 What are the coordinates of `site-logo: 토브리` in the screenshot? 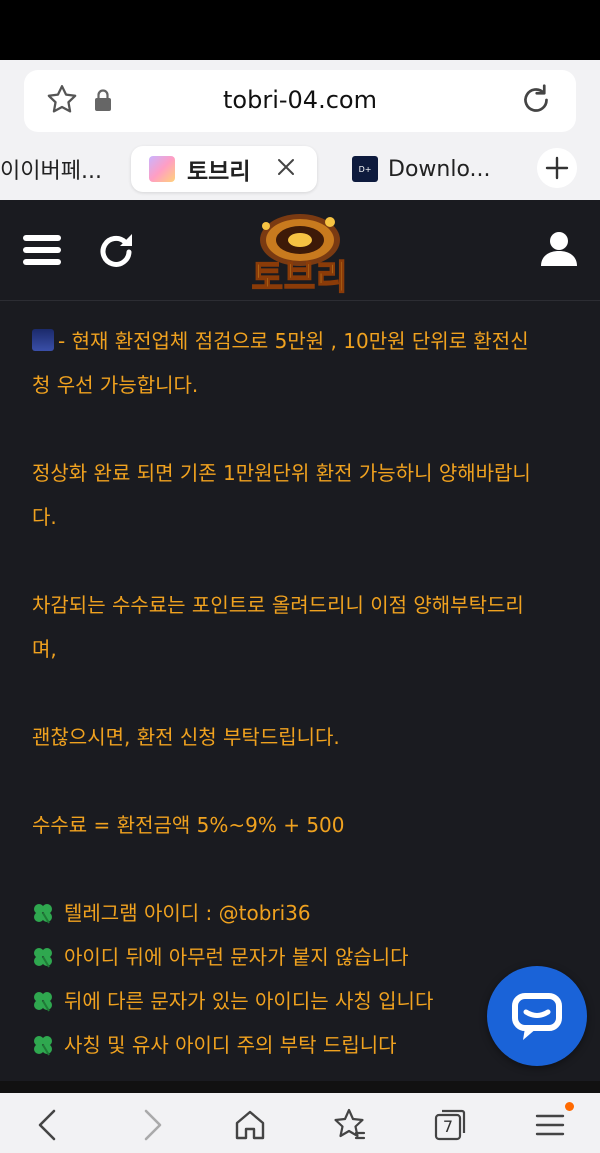 It's located at (300, 254).